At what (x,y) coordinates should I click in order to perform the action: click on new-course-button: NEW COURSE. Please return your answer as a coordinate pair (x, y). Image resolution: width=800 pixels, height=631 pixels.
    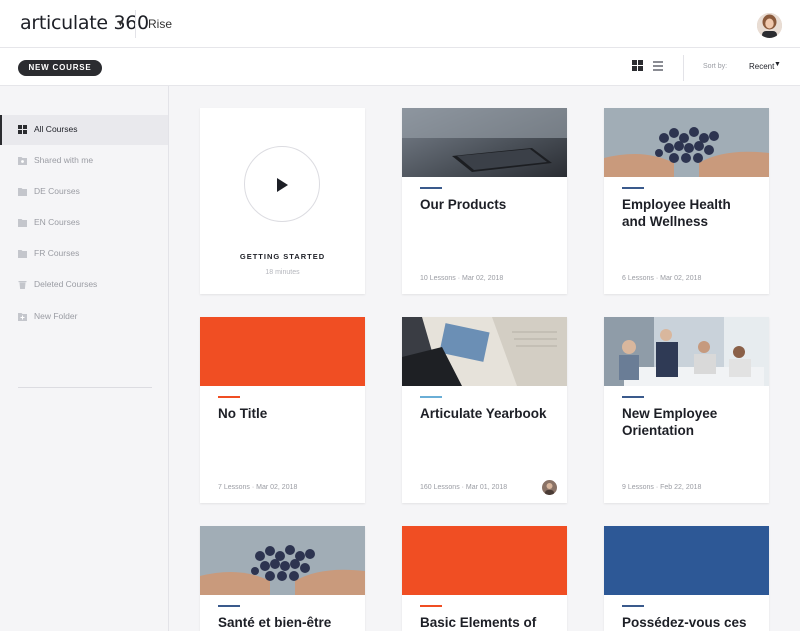
    Looking at the image, I should click on (60, 68).